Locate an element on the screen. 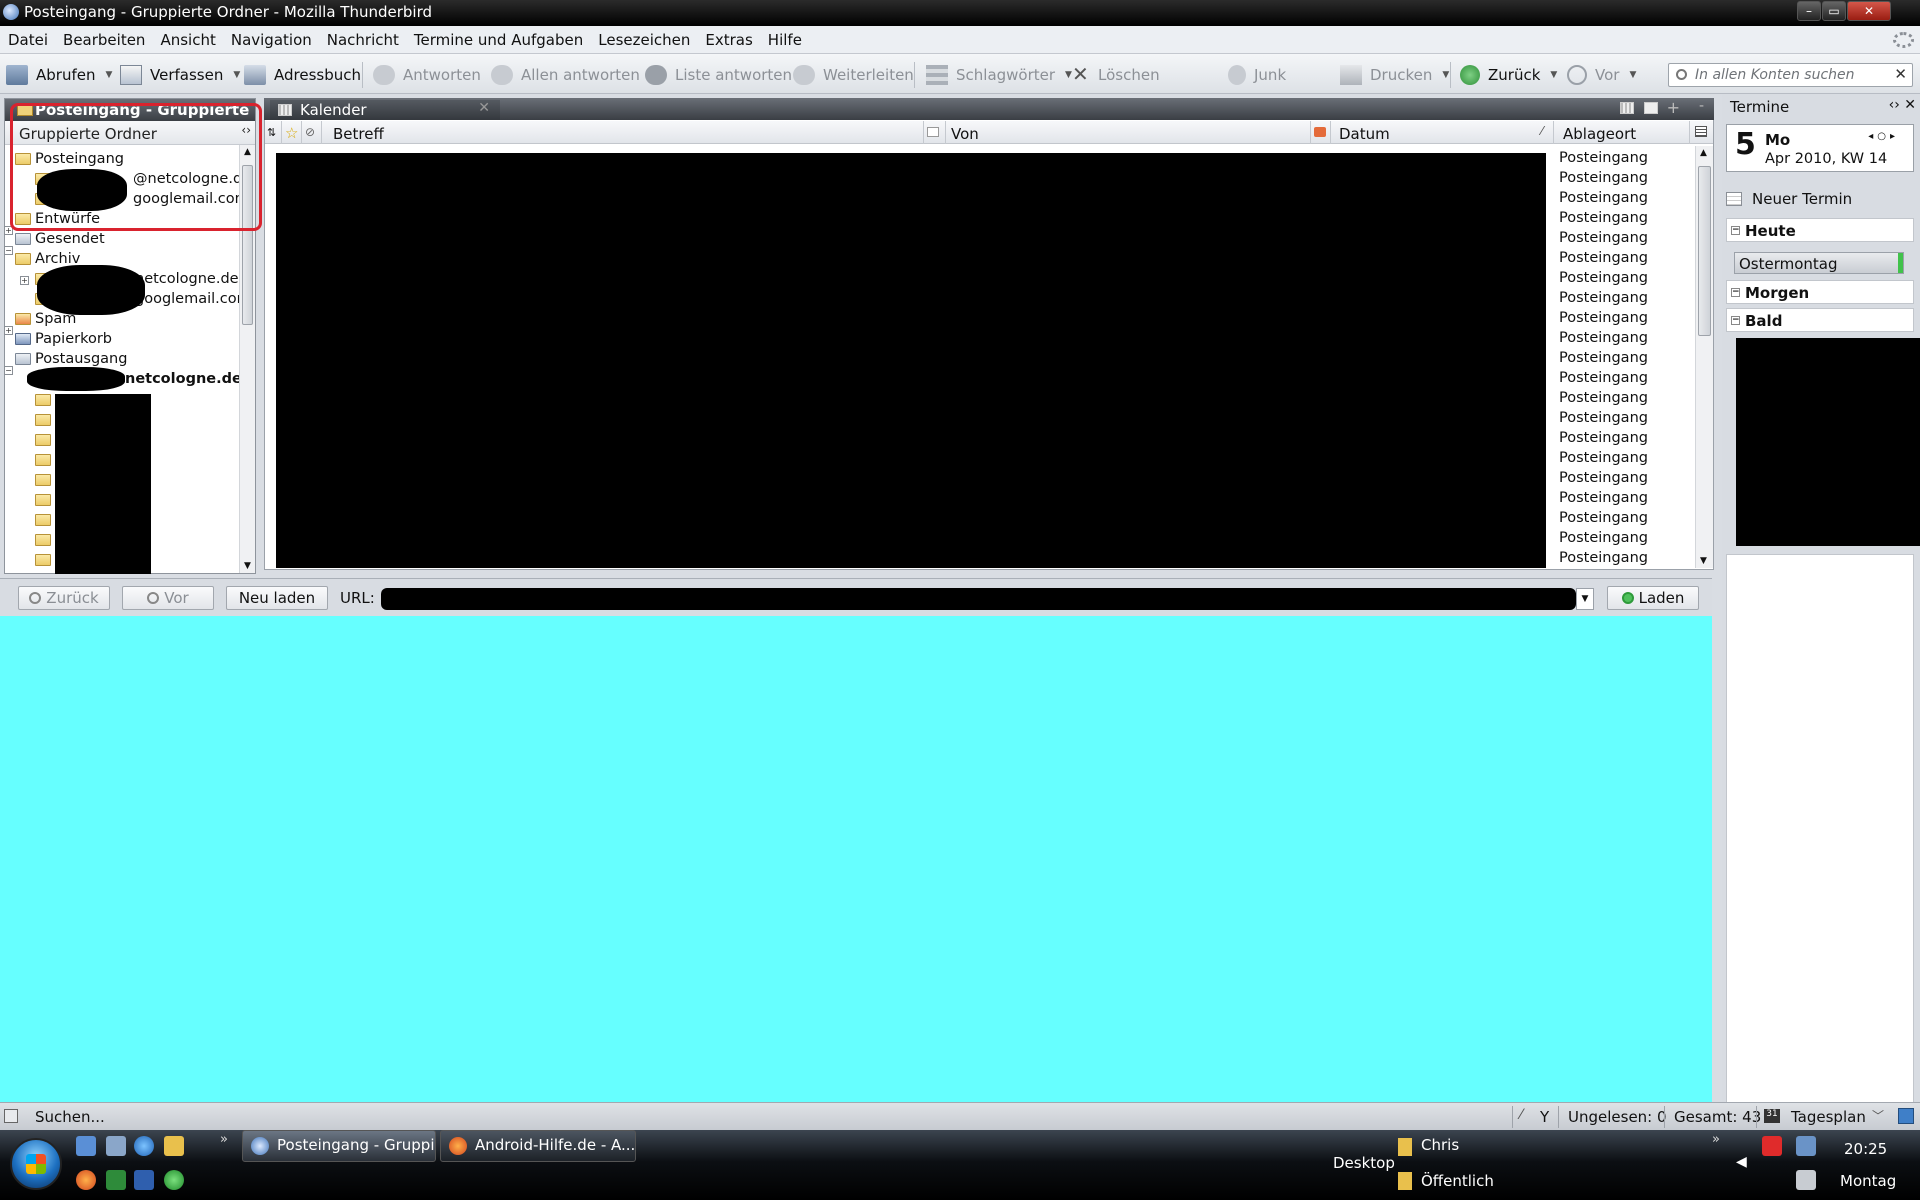  antivirus-icon is located at coordinates (1772, 1146).